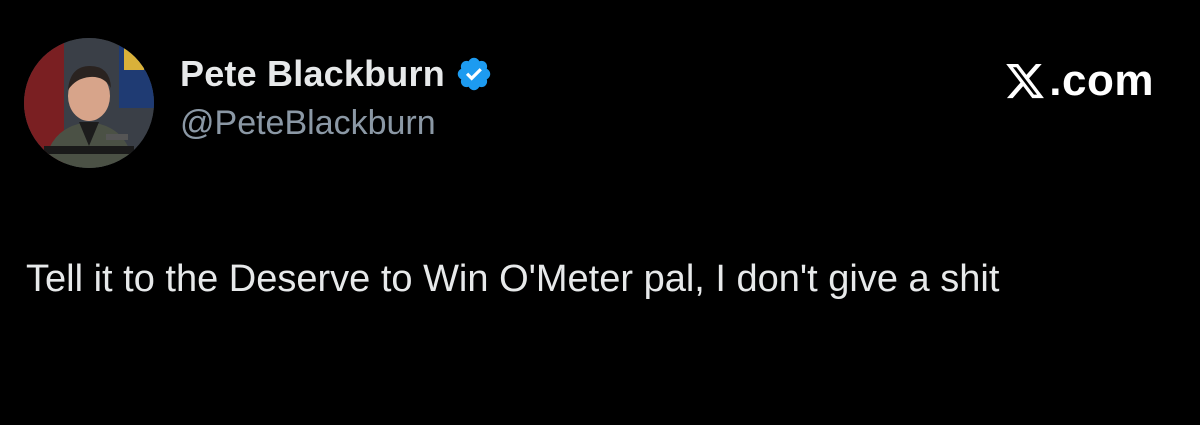 This screenshot has height=425, width=1200. What do you see at coordinates (336, 123) in the screenshot?
I see `user-handle: @PeteBlackburn` at bounding box center [336, 123].